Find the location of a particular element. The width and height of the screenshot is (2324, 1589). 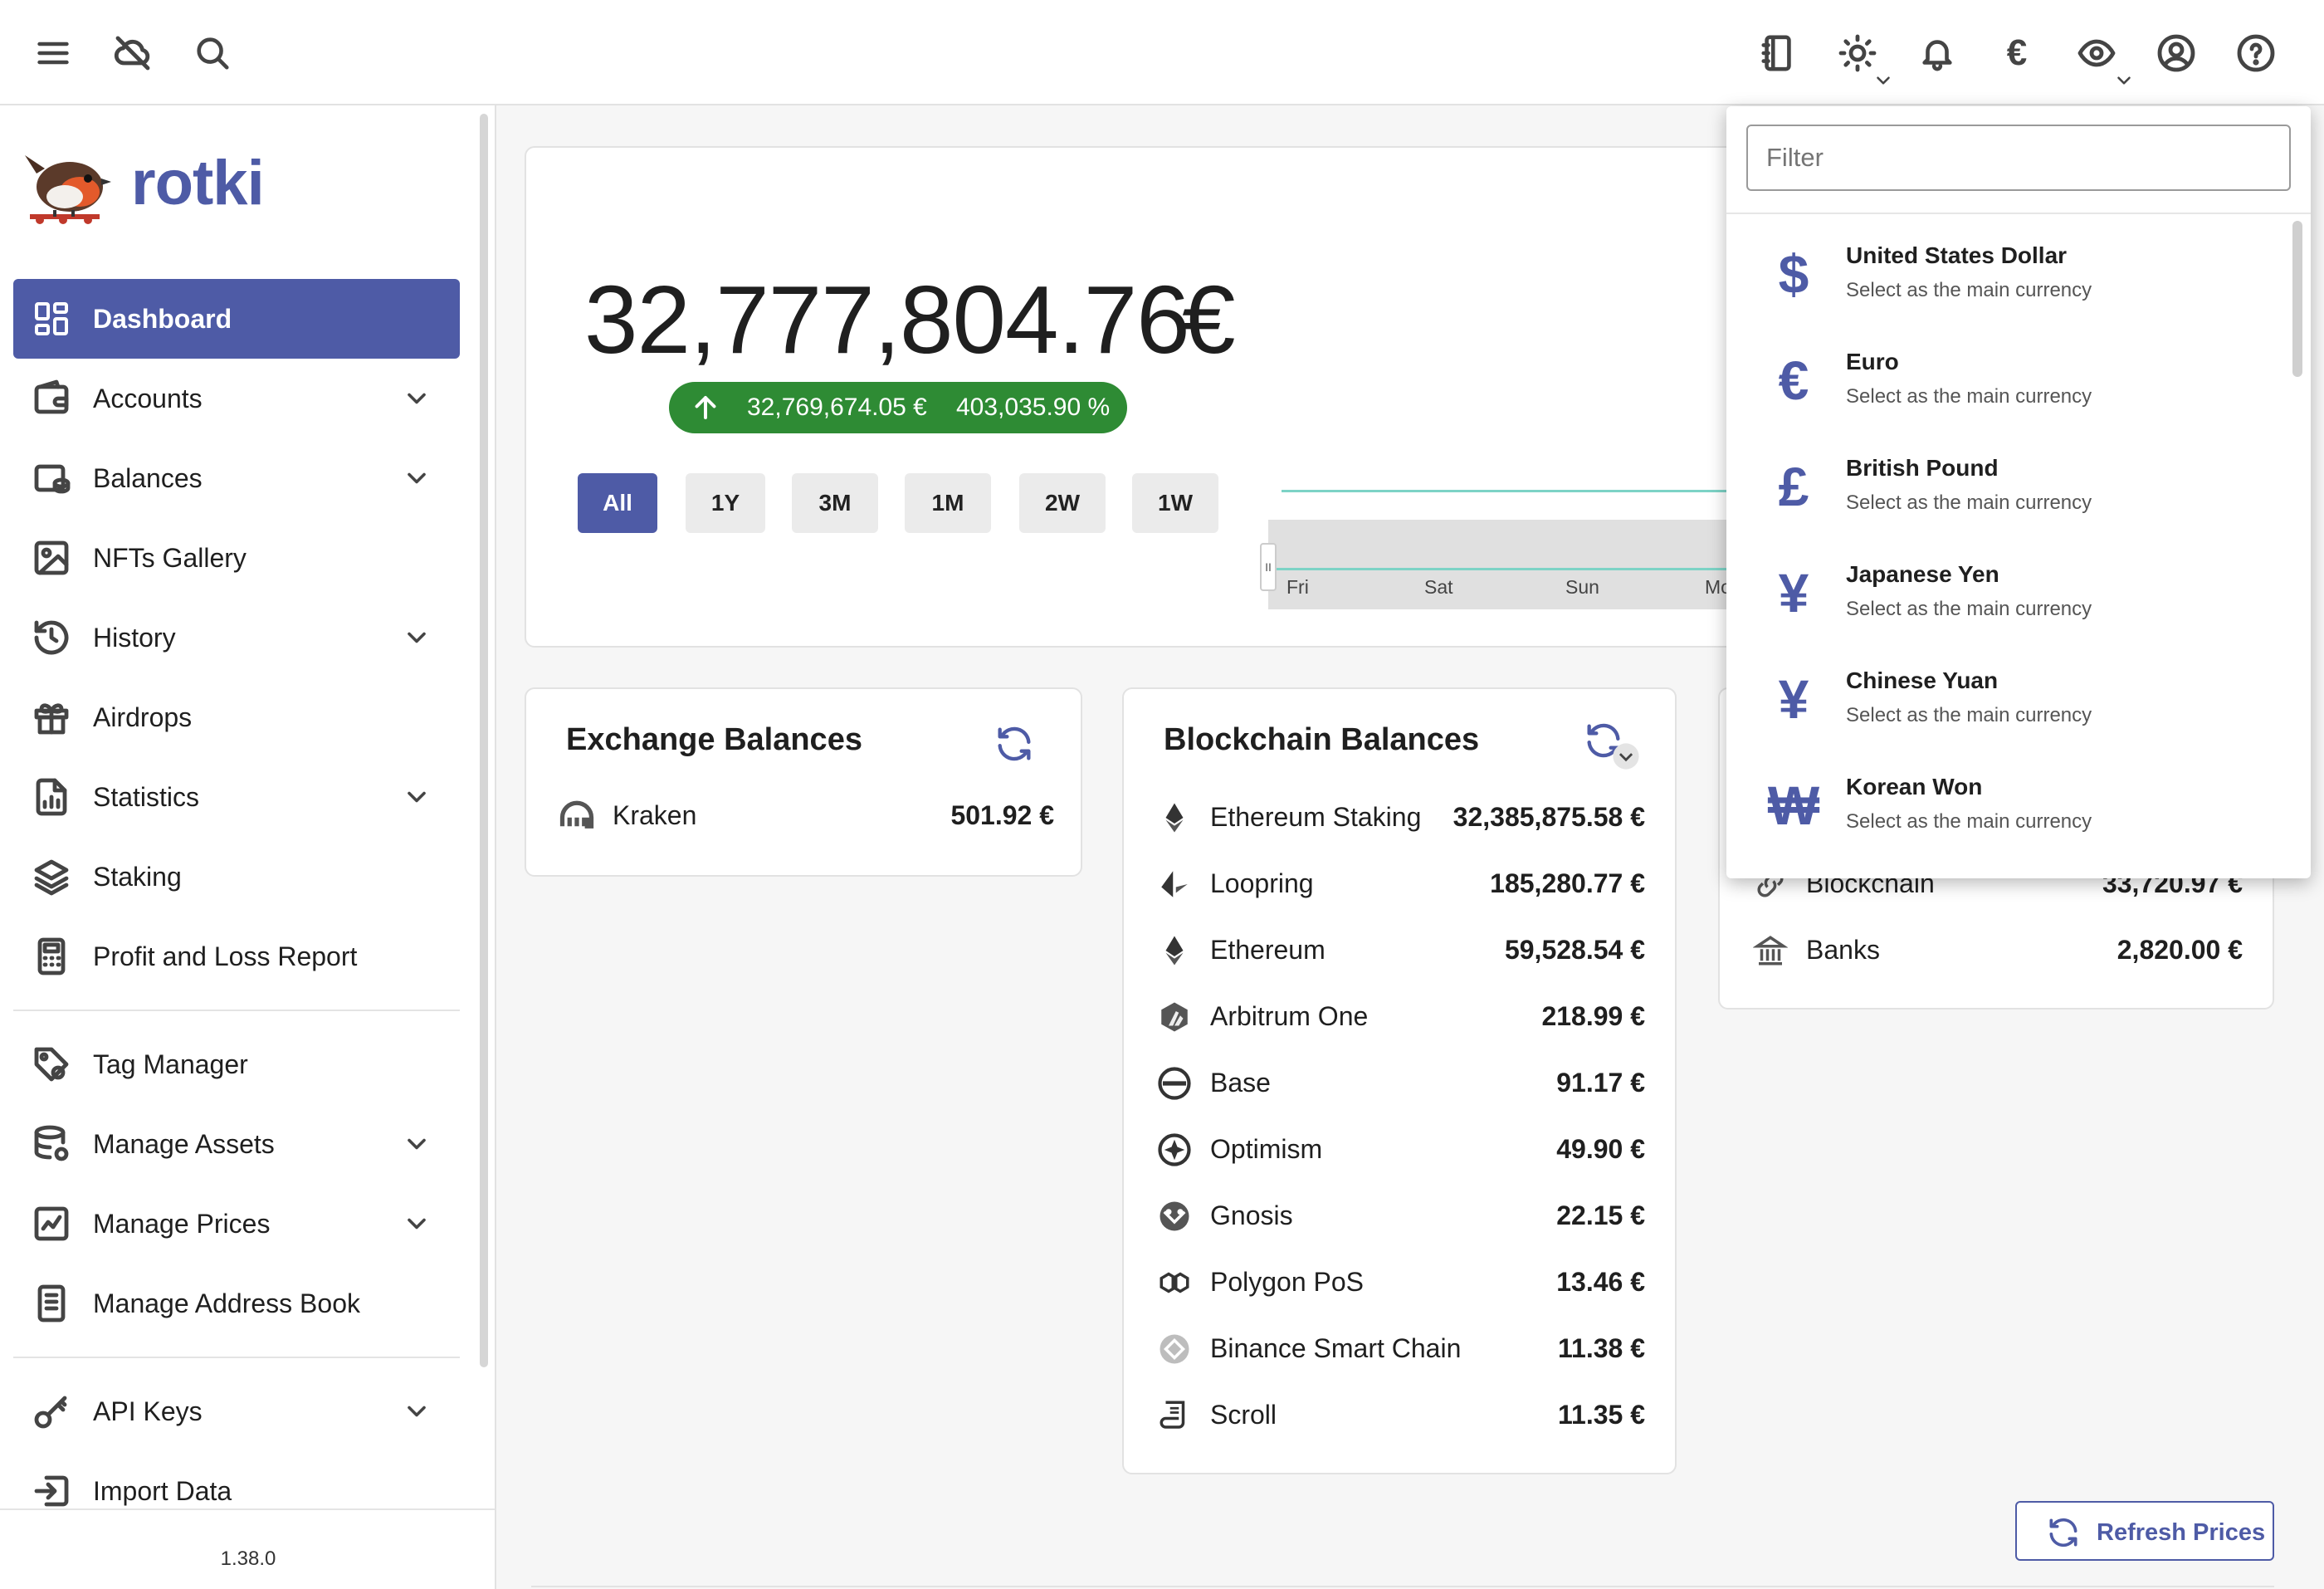

sidebar-item-nfts-gallery: NFTs Gallery is located at coordinates (236, 558).